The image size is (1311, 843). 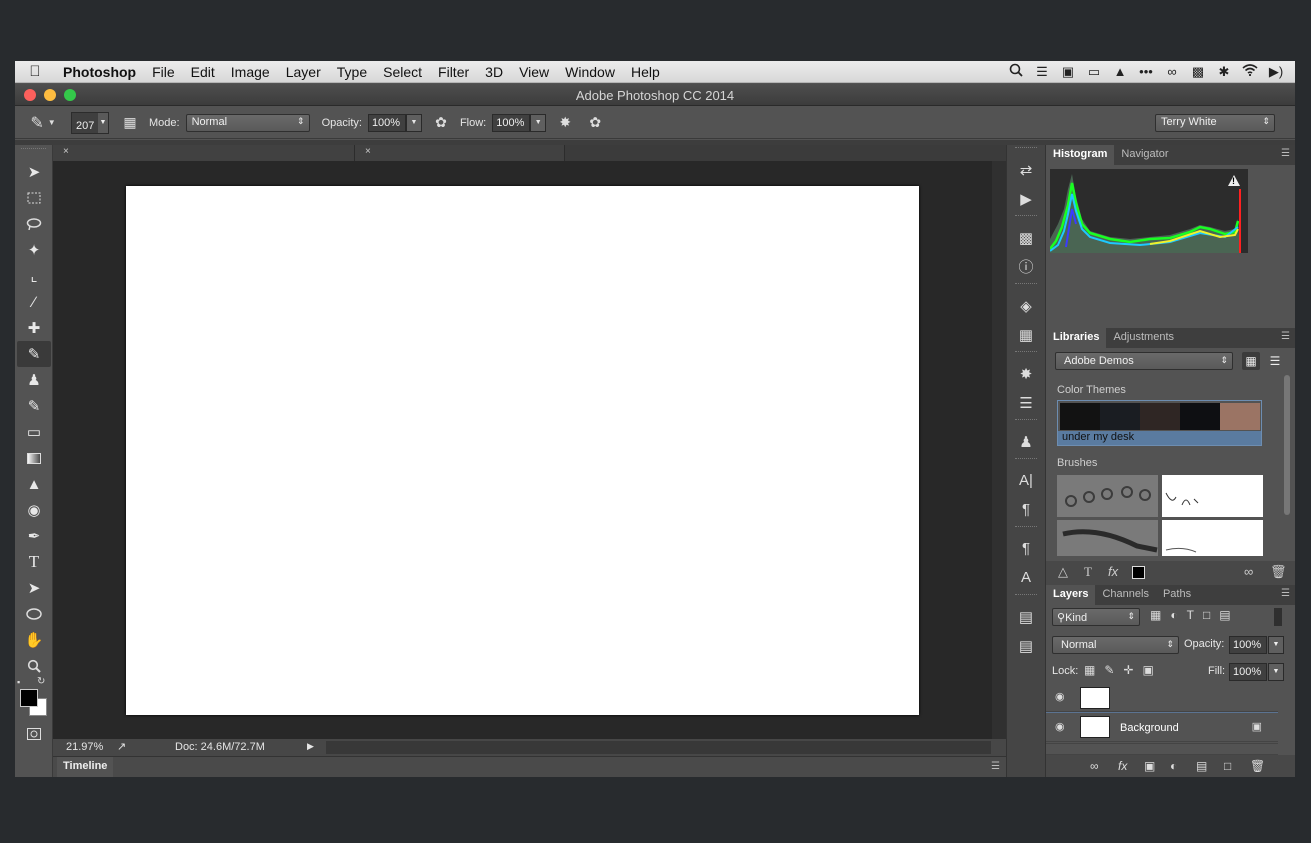 I want to click on adjustment-filter-icon: ◐, so click(x=1173, y=615).